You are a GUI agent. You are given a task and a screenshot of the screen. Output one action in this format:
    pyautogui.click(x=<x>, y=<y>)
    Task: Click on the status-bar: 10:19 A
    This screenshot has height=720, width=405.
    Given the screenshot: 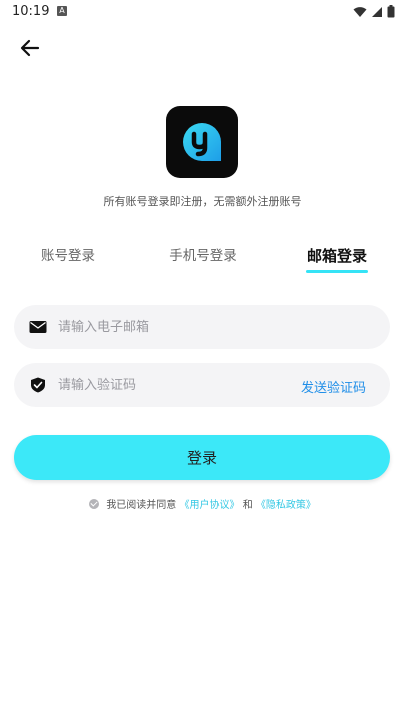 What is the action you would take?
    pyautogui.click(x=202, y=12)
    